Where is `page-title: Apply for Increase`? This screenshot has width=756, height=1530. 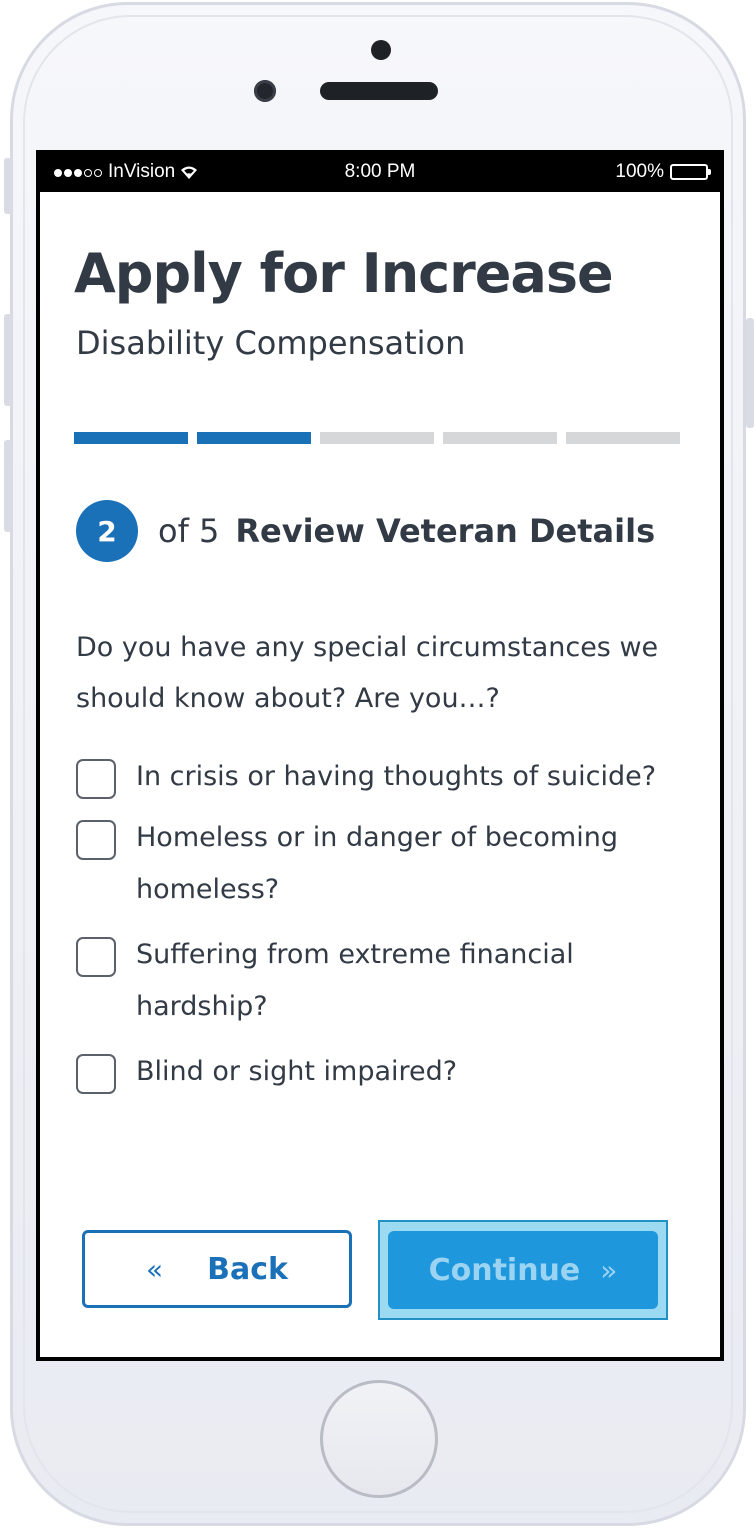 page-title: Apply for Increase is located at coordinates (344, 273).